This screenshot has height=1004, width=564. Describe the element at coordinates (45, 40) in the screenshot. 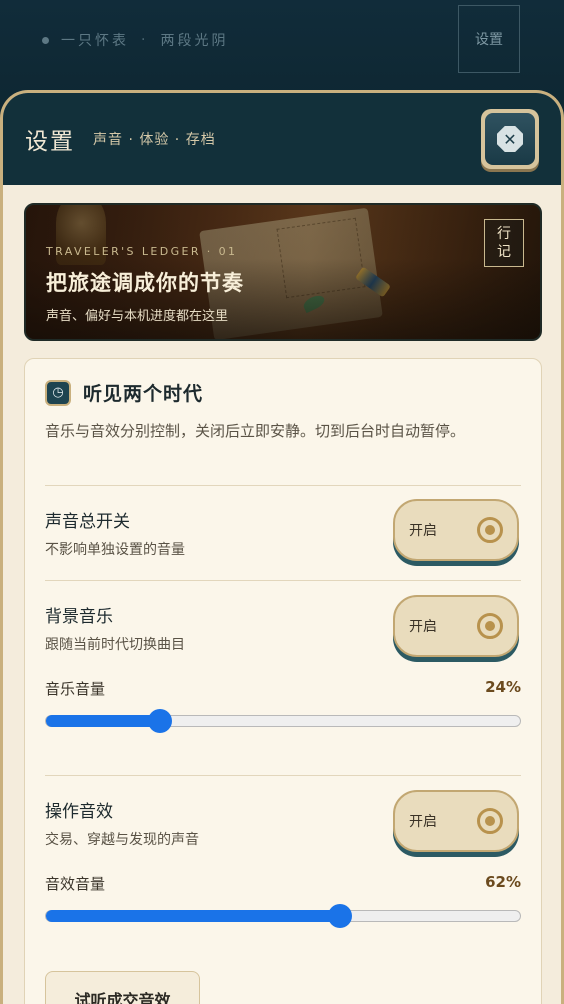

I see `dot-icon` at that location.